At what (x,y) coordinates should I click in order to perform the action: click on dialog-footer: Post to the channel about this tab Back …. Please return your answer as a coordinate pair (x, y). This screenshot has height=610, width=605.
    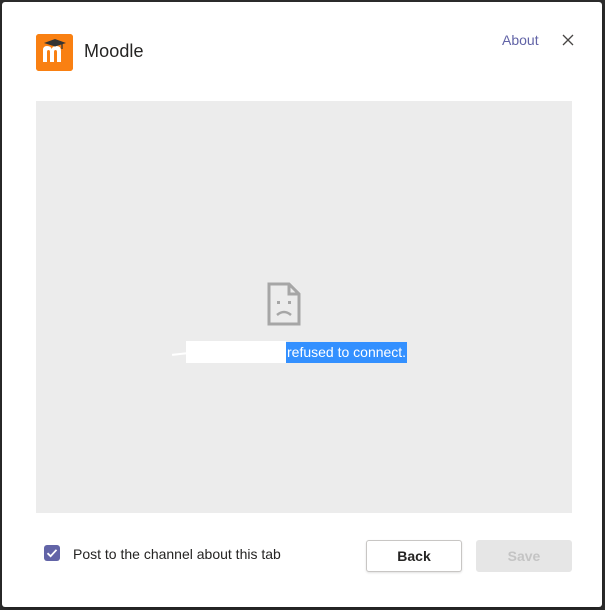
    Looking at the image, I should click on (302, 557).